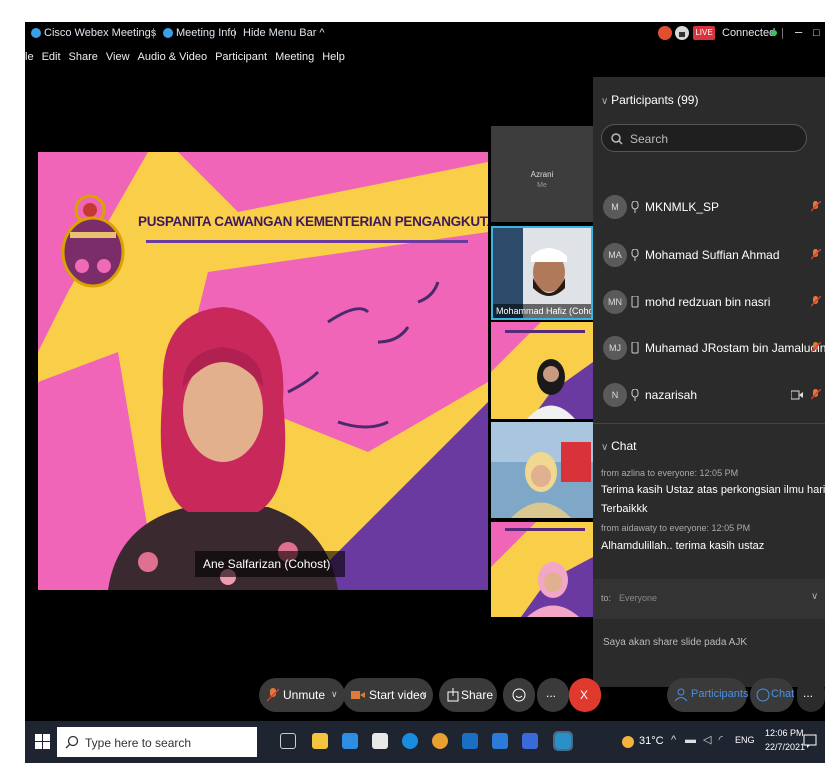 This screenshot has width=825, height=771. What do you see at coordinates (288, 741) in the screenshot?
I see `task-view-icon` at bounding box center [288, 741].